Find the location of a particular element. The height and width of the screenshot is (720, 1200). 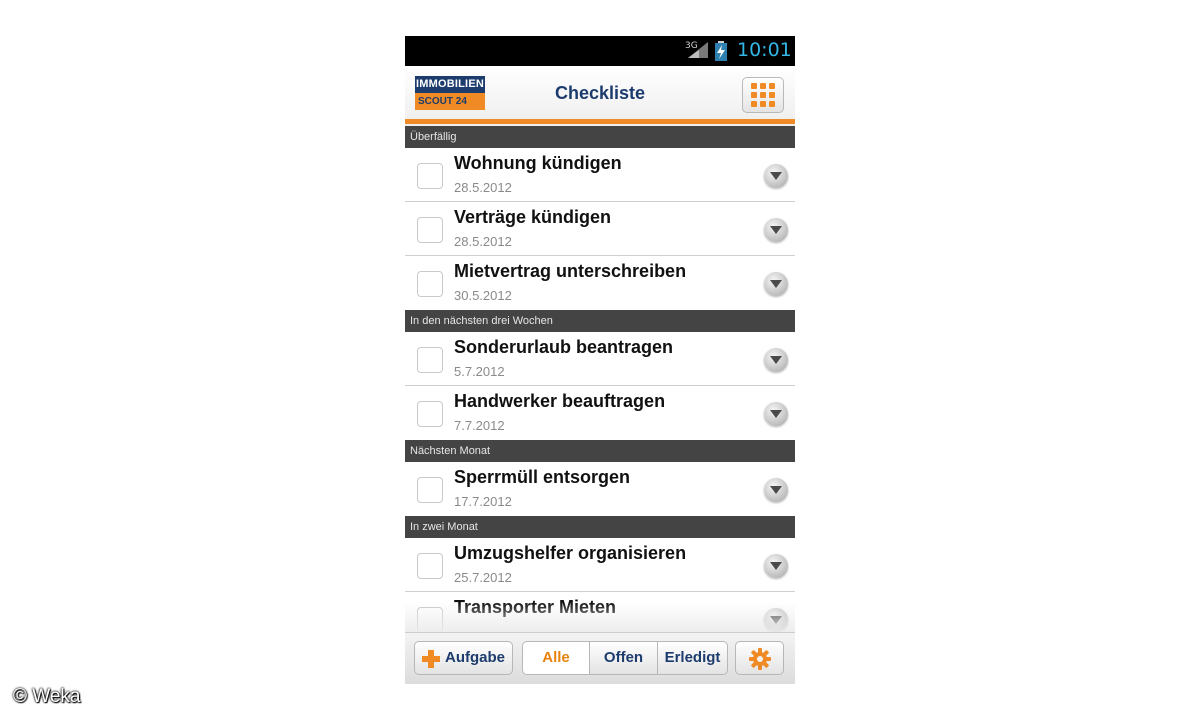

task-title: Sperrmüll entsorgen is located at coordinates (542, 477).